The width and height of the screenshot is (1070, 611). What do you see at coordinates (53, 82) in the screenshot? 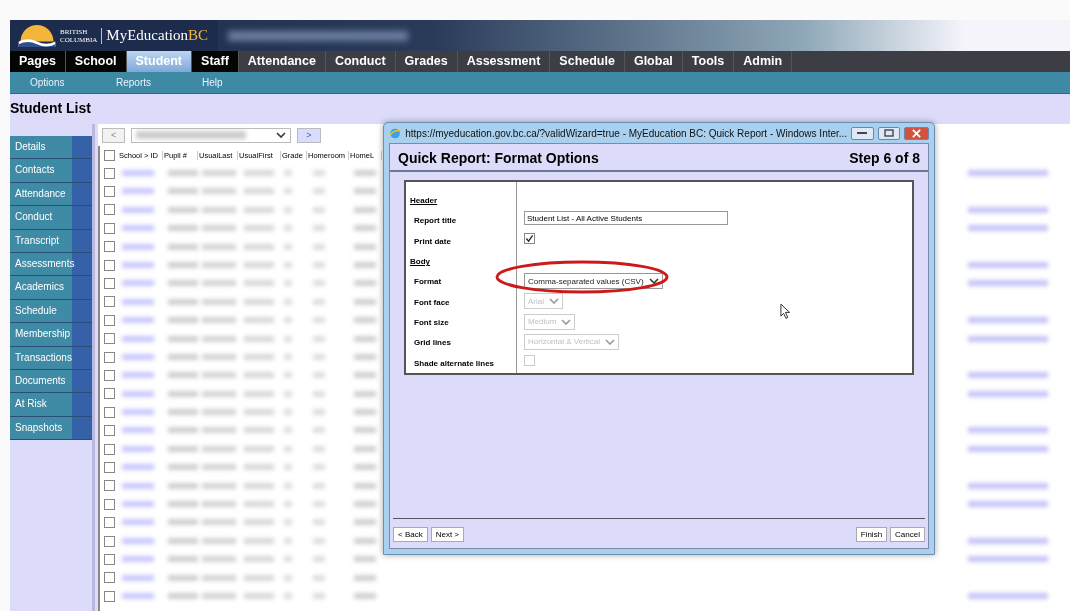
I see `subnav-link: Options` at bounding box center [53, 82].